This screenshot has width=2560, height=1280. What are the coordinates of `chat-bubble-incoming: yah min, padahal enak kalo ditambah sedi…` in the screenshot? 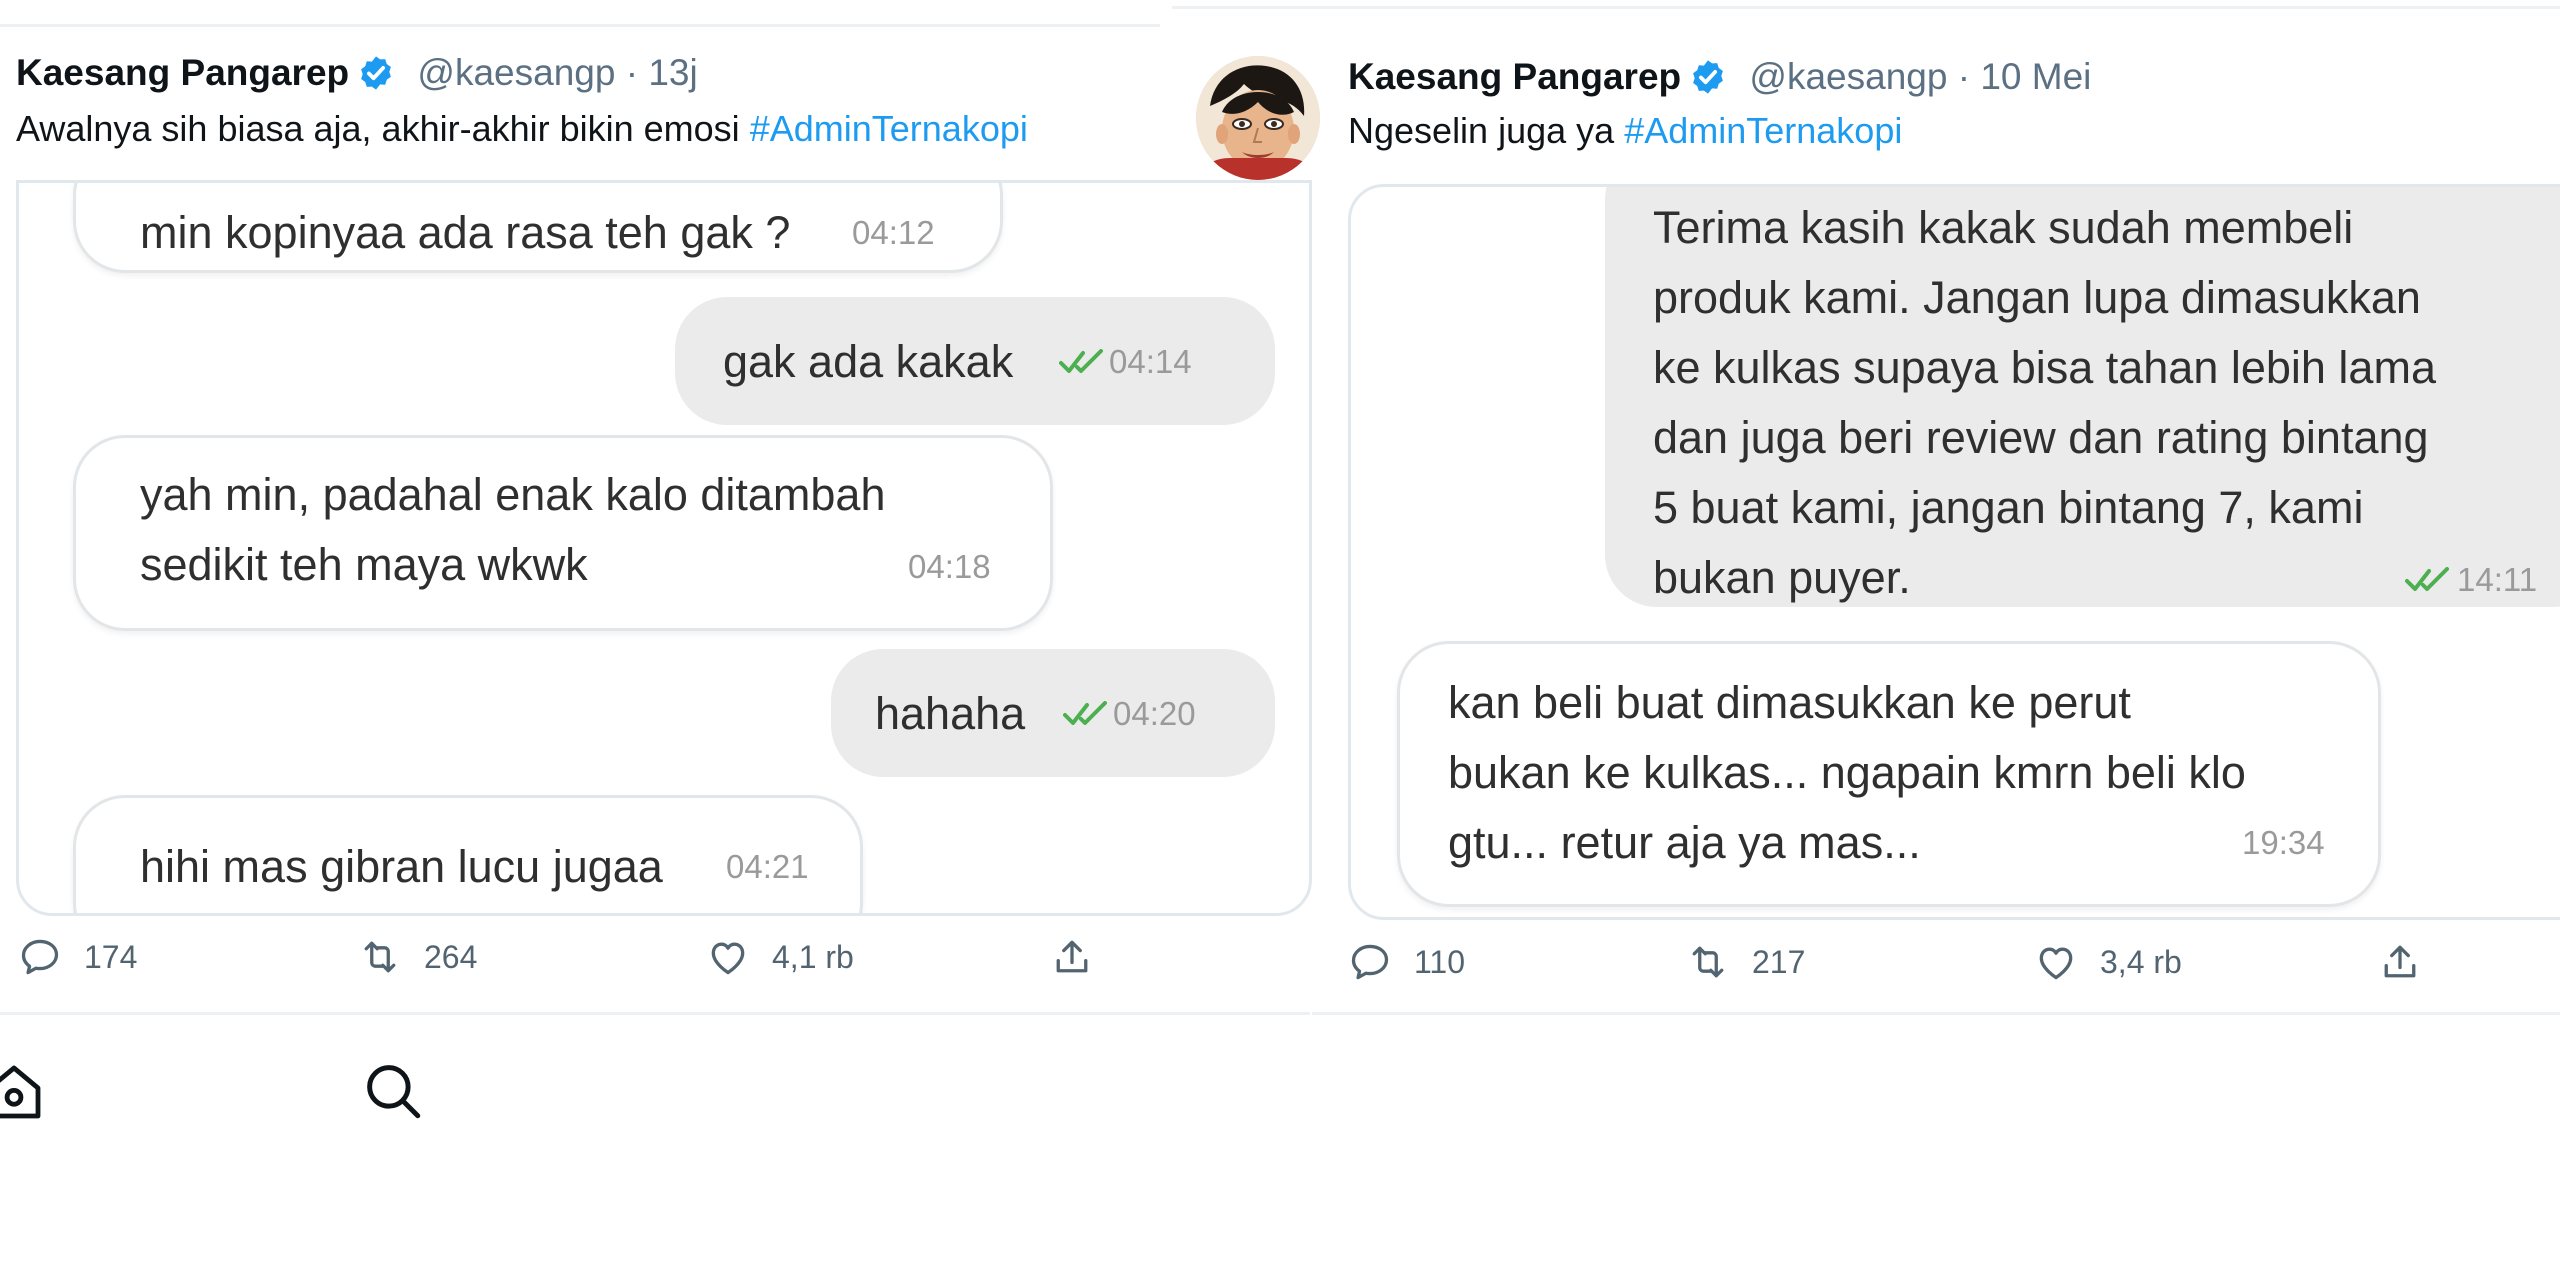 It's located at (563, 533).